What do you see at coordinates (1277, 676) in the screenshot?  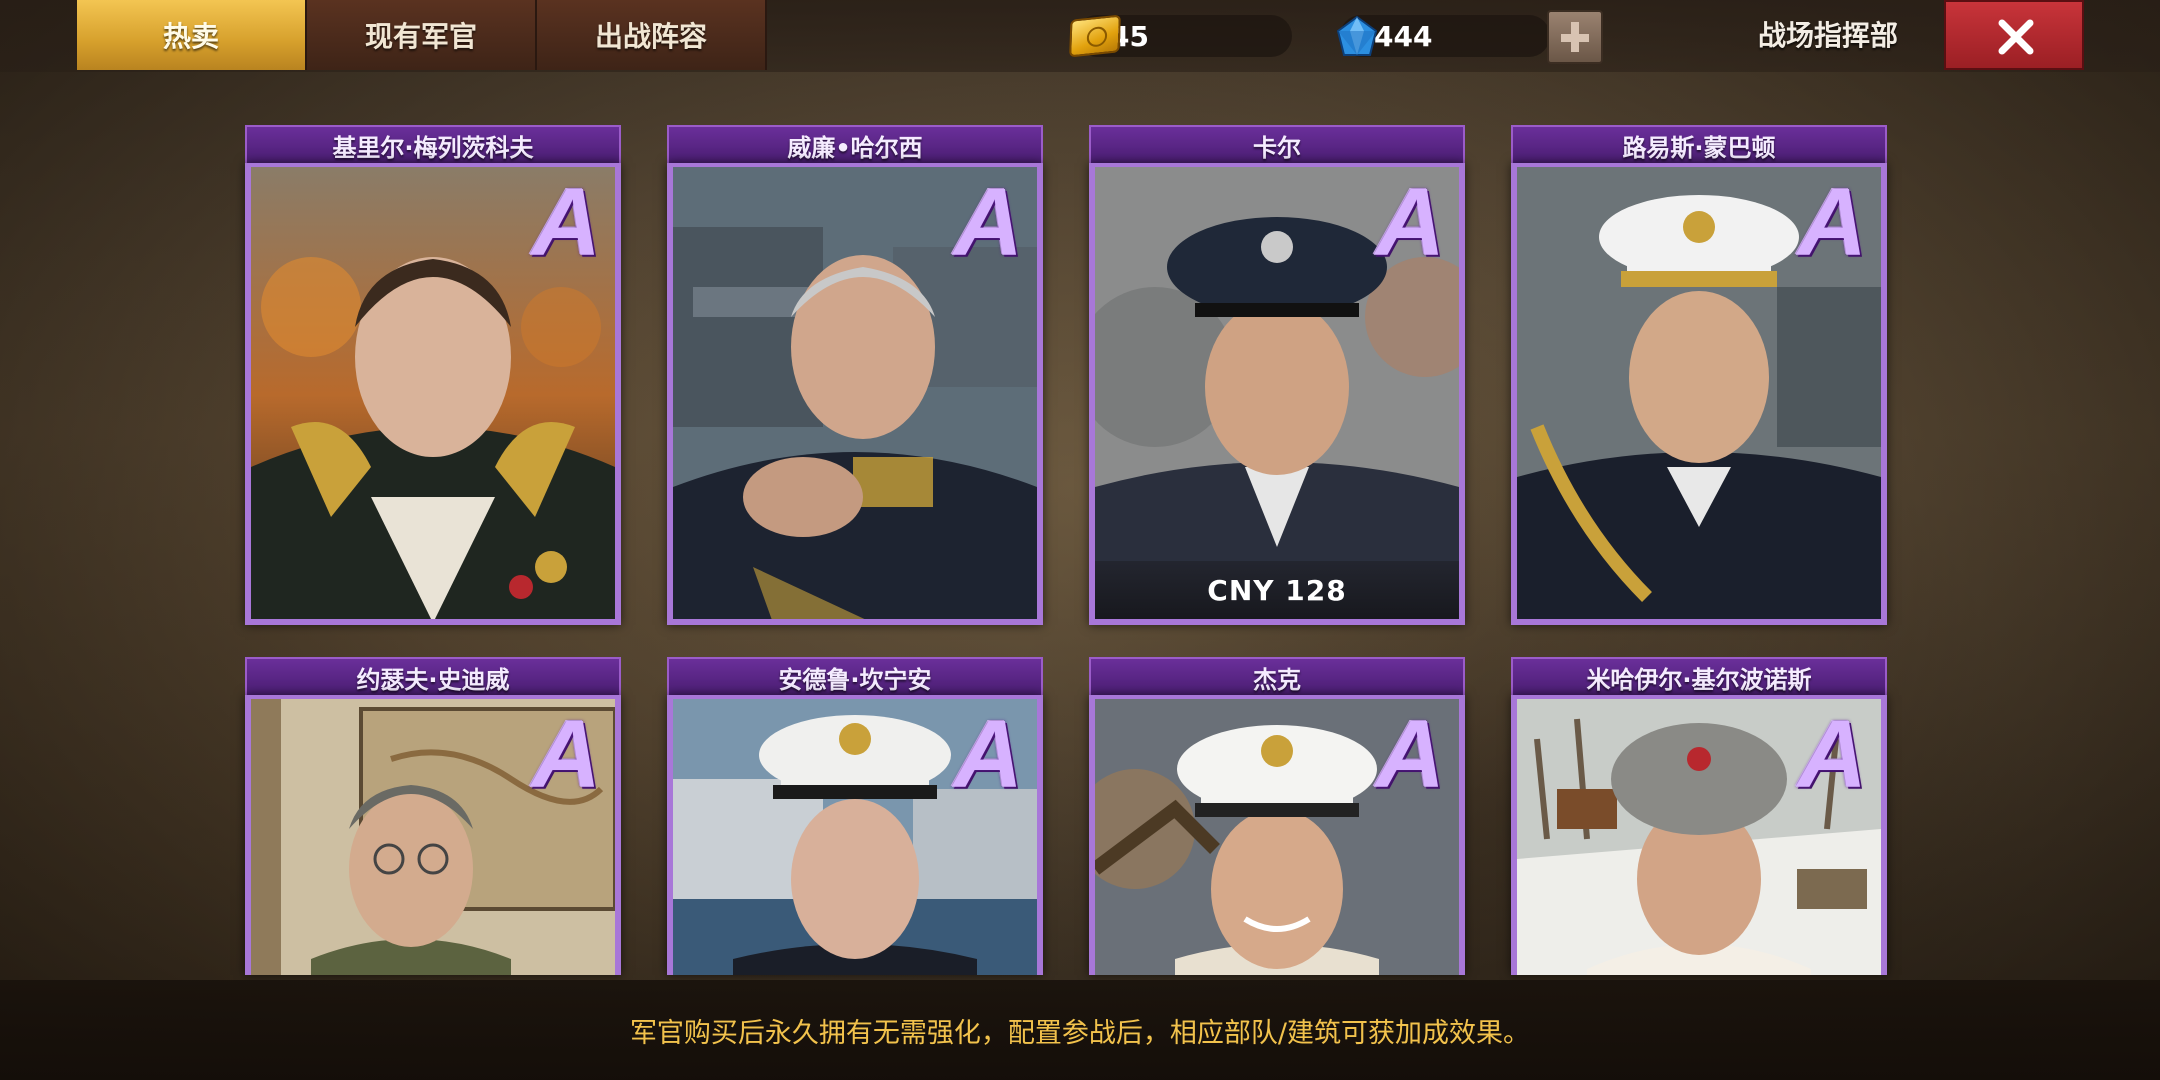 I see `officer-name: 杰克` at bounding box center [1277, 676].